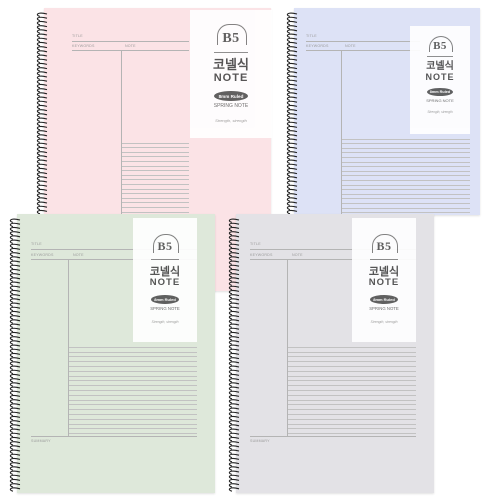  I want to click on arch-frame, so click(232, 34).